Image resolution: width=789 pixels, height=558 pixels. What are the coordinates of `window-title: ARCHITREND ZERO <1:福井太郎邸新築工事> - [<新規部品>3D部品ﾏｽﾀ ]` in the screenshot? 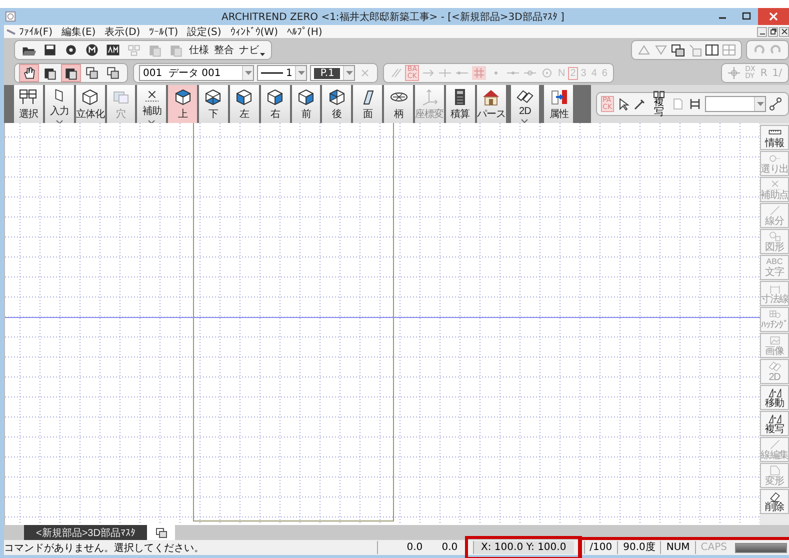 It's located at (393, 17).